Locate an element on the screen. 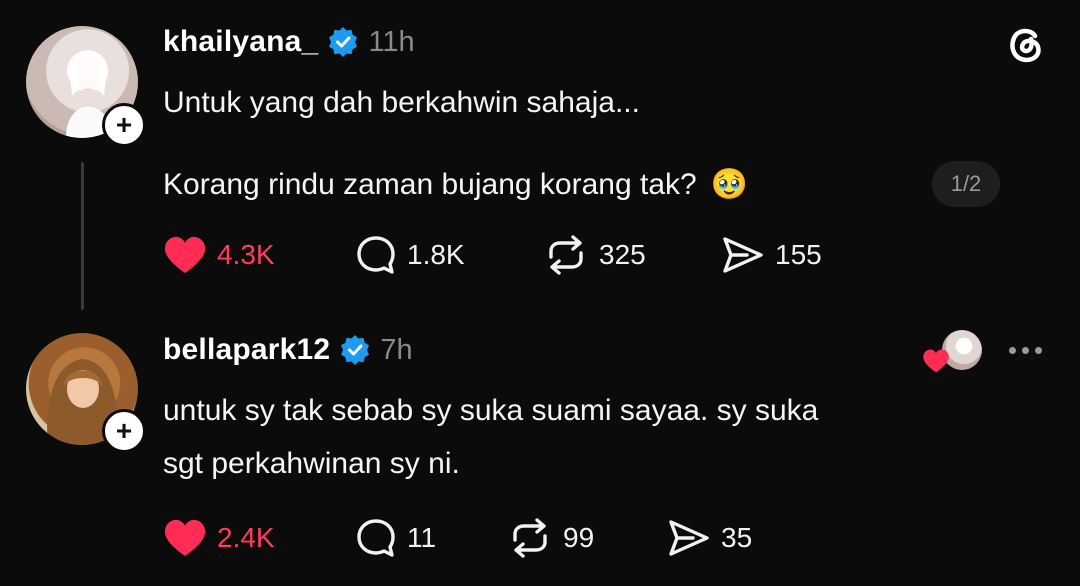 This screenshot has width=1080, height=586. reply-button: 1.8K is located at coordinates (449, 255).